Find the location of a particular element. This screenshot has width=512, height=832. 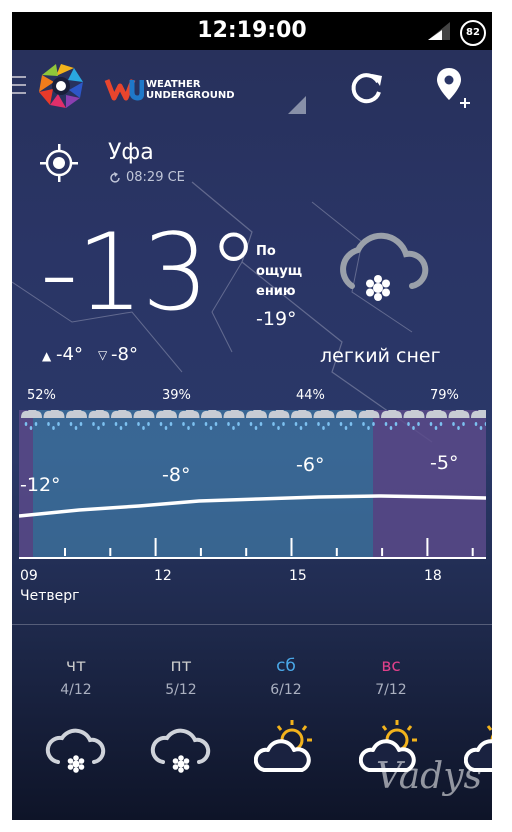

forecast-day-name: чт is located at coordinates (76, 666).